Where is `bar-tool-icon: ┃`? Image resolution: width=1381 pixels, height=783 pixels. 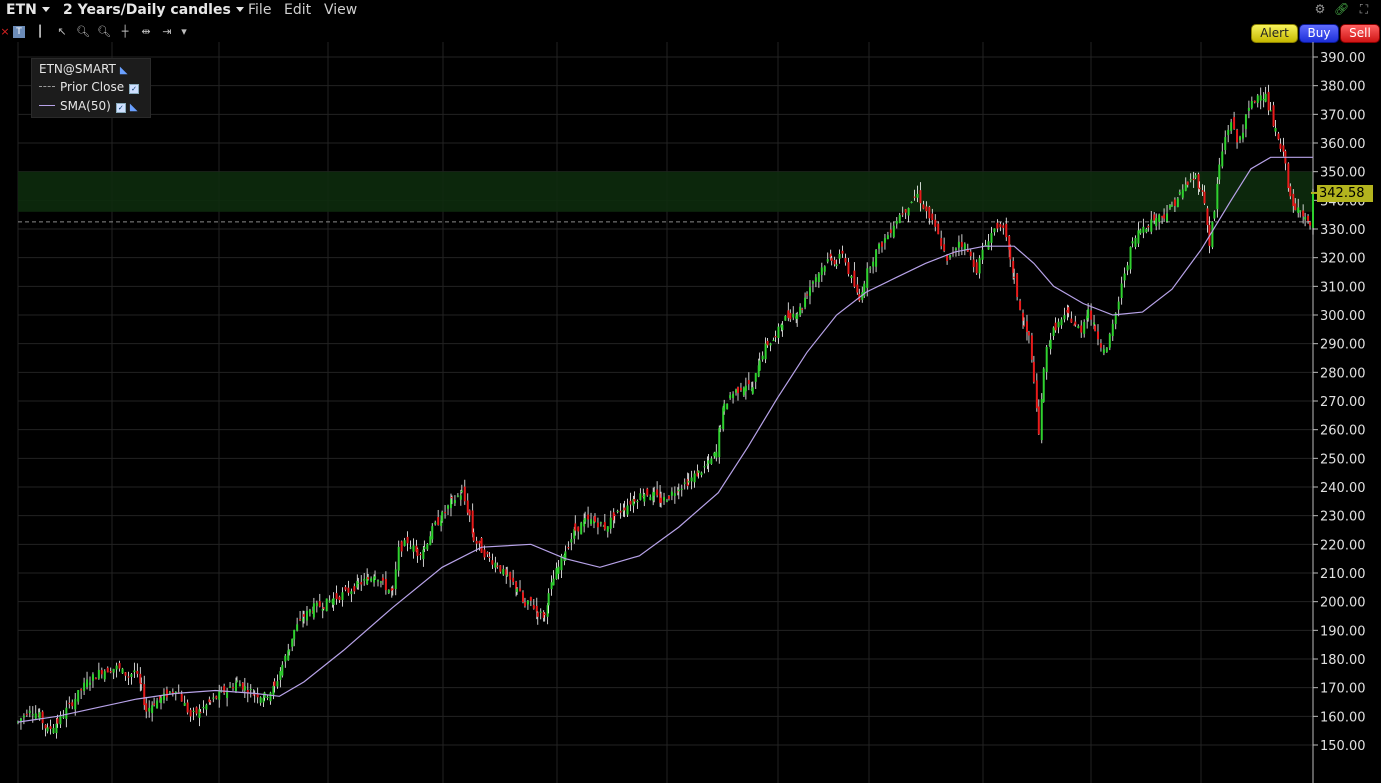
bar-tool-icon: ┃ is located at coordinates (40, 32).